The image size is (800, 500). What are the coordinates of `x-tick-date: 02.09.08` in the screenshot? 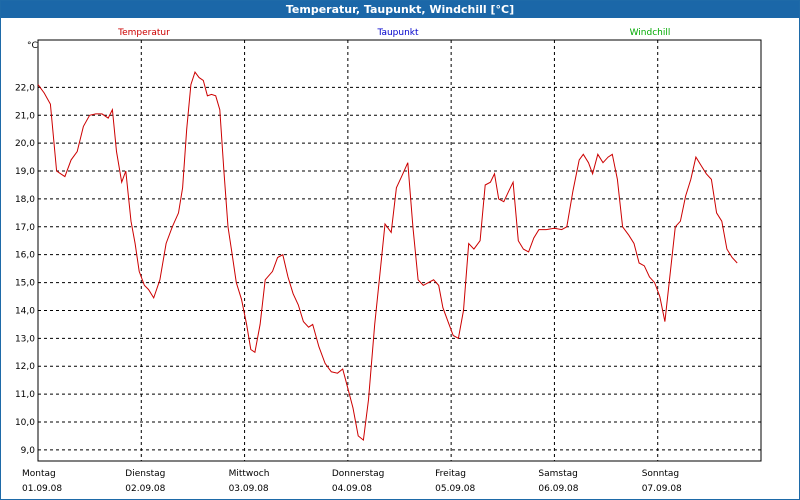 It's located at (145, 489).